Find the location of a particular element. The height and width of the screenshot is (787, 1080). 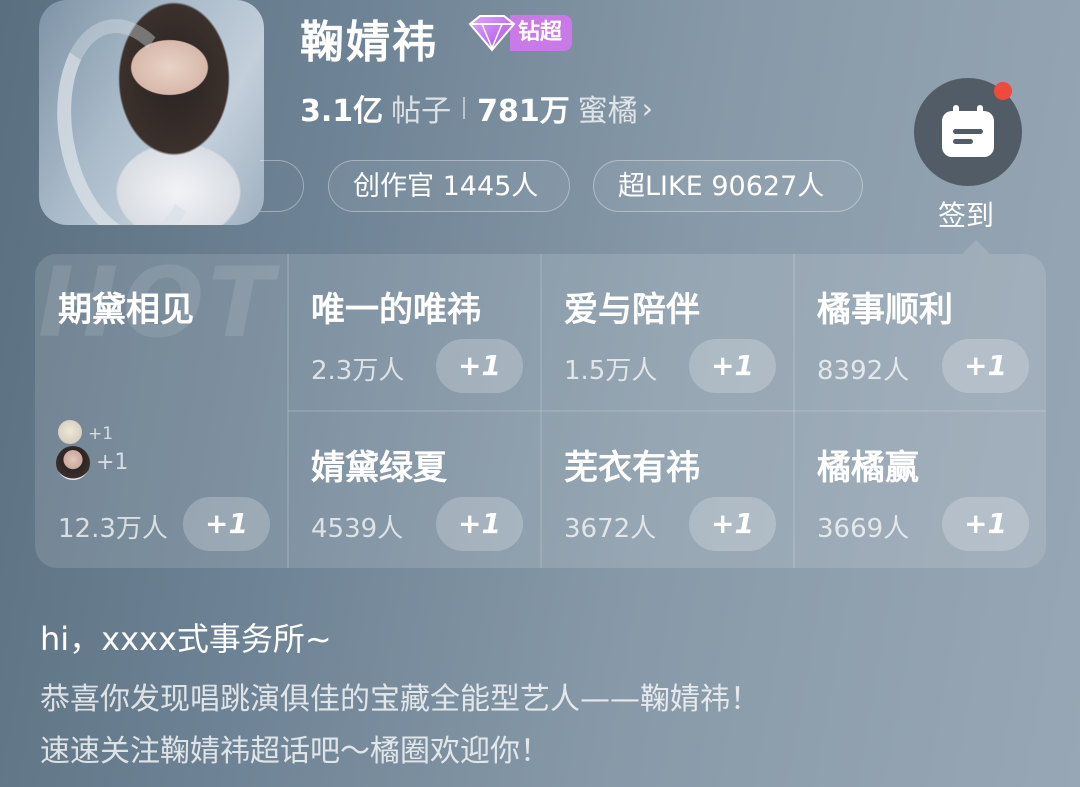

topic-title: 橘事顺利 is located at coordinates (885, 306).